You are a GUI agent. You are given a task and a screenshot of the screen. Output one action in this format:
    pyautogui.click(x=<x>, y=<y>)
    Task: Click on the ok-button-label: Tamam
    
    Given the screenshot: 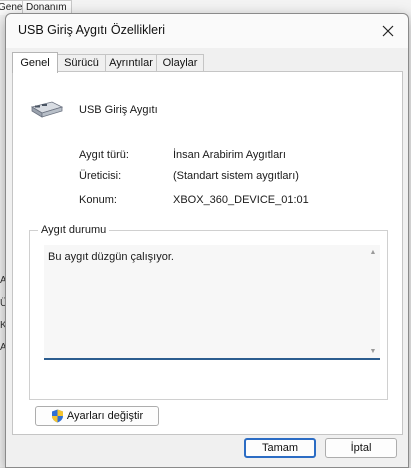 What is the action you would take?
    pyautogui.click(x=280, y=448)
    